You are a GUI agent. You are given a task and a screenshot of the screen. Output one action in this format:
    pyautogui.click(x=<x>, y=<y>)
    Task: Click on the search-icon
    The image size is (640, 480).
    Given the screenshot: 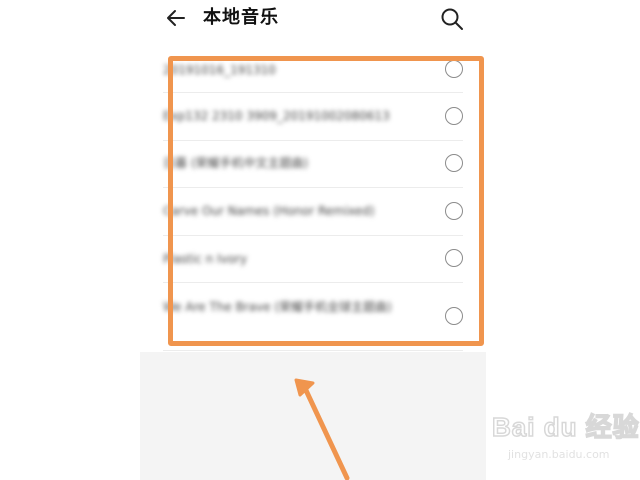 What is the action you would take?
    pyautogui.click(x=452, y=19)
    